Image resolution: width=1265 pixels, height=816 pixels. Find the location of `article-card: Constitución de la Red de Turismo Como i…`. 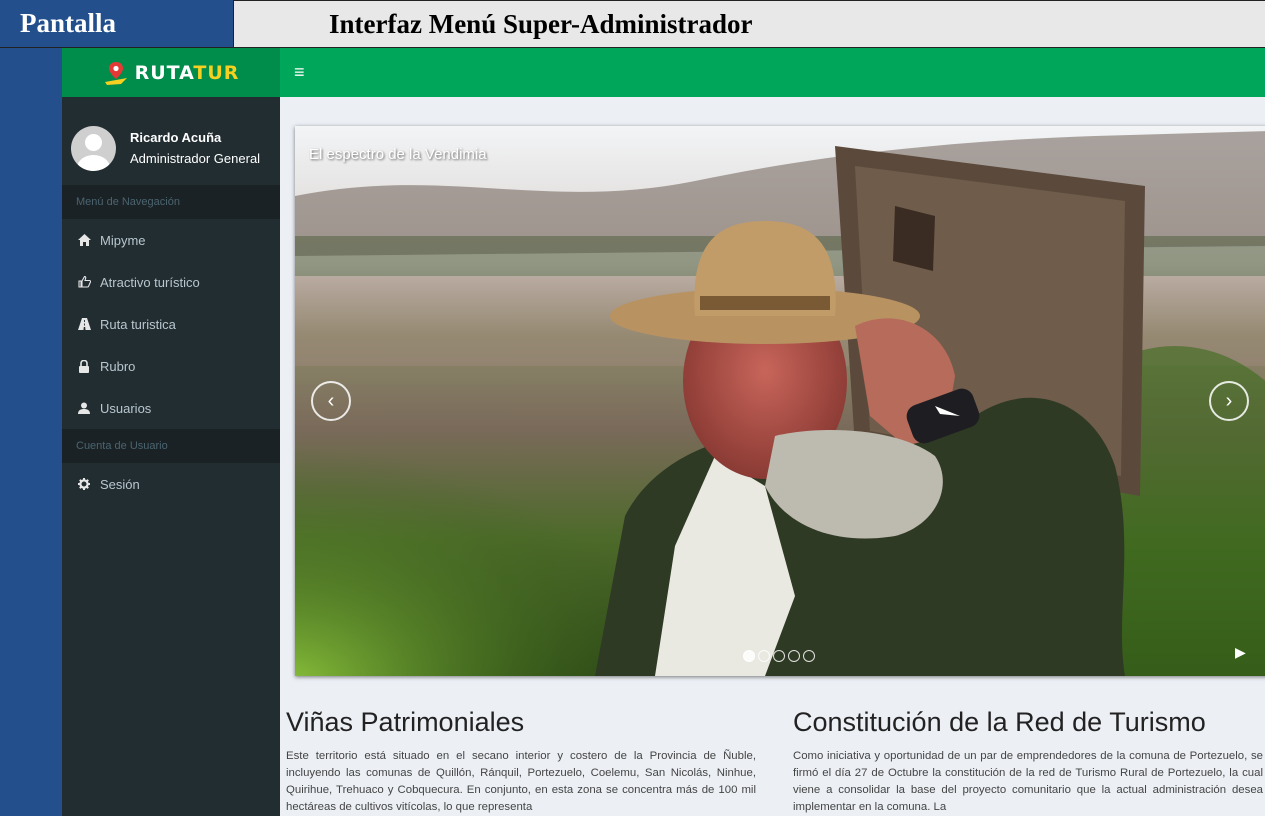

article-card: Constitución de la Red de Turismo Como i… is located at coordinates (1028, 761).